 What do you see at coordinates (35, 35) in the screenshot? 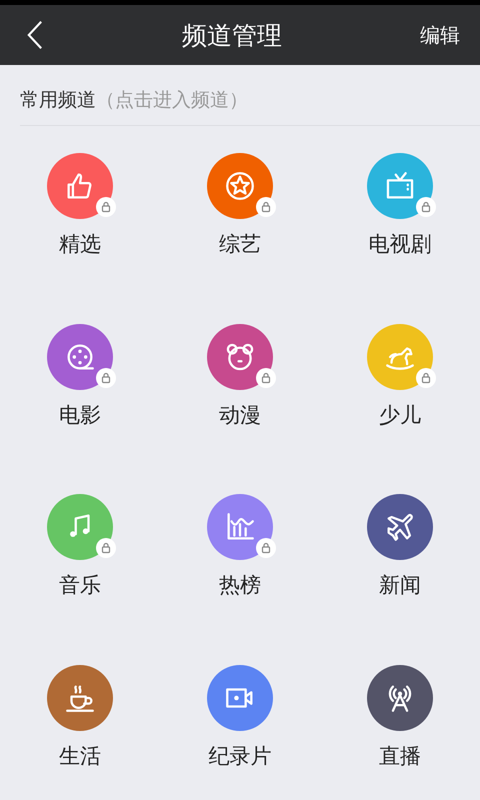
I see `back-icon` at bounding box center [35, 35].